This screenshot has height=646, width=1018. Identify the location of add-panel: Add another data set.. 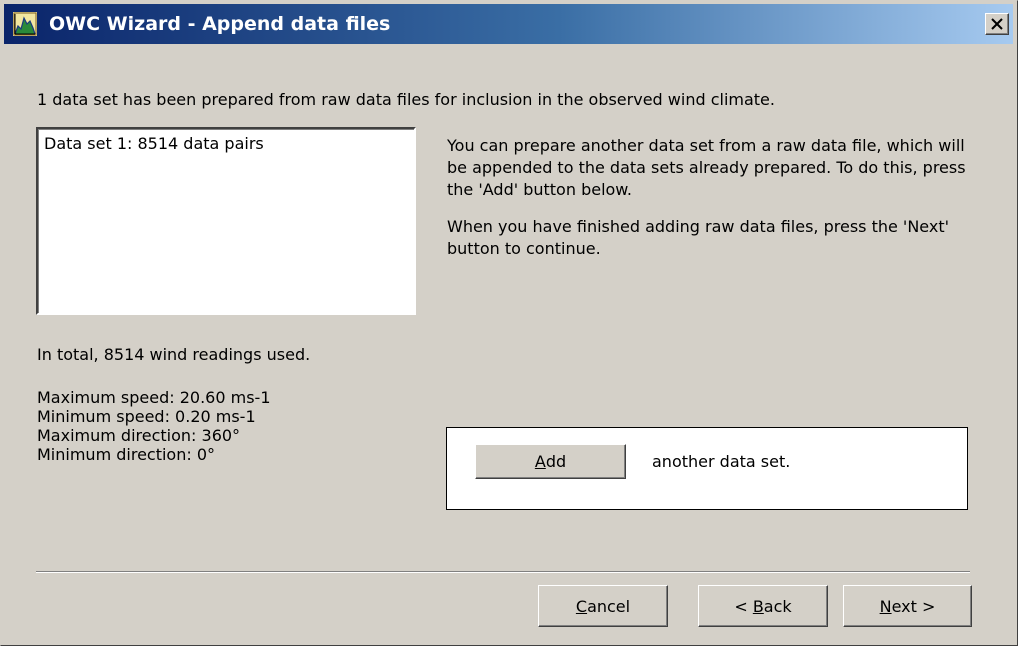
(707, 468).